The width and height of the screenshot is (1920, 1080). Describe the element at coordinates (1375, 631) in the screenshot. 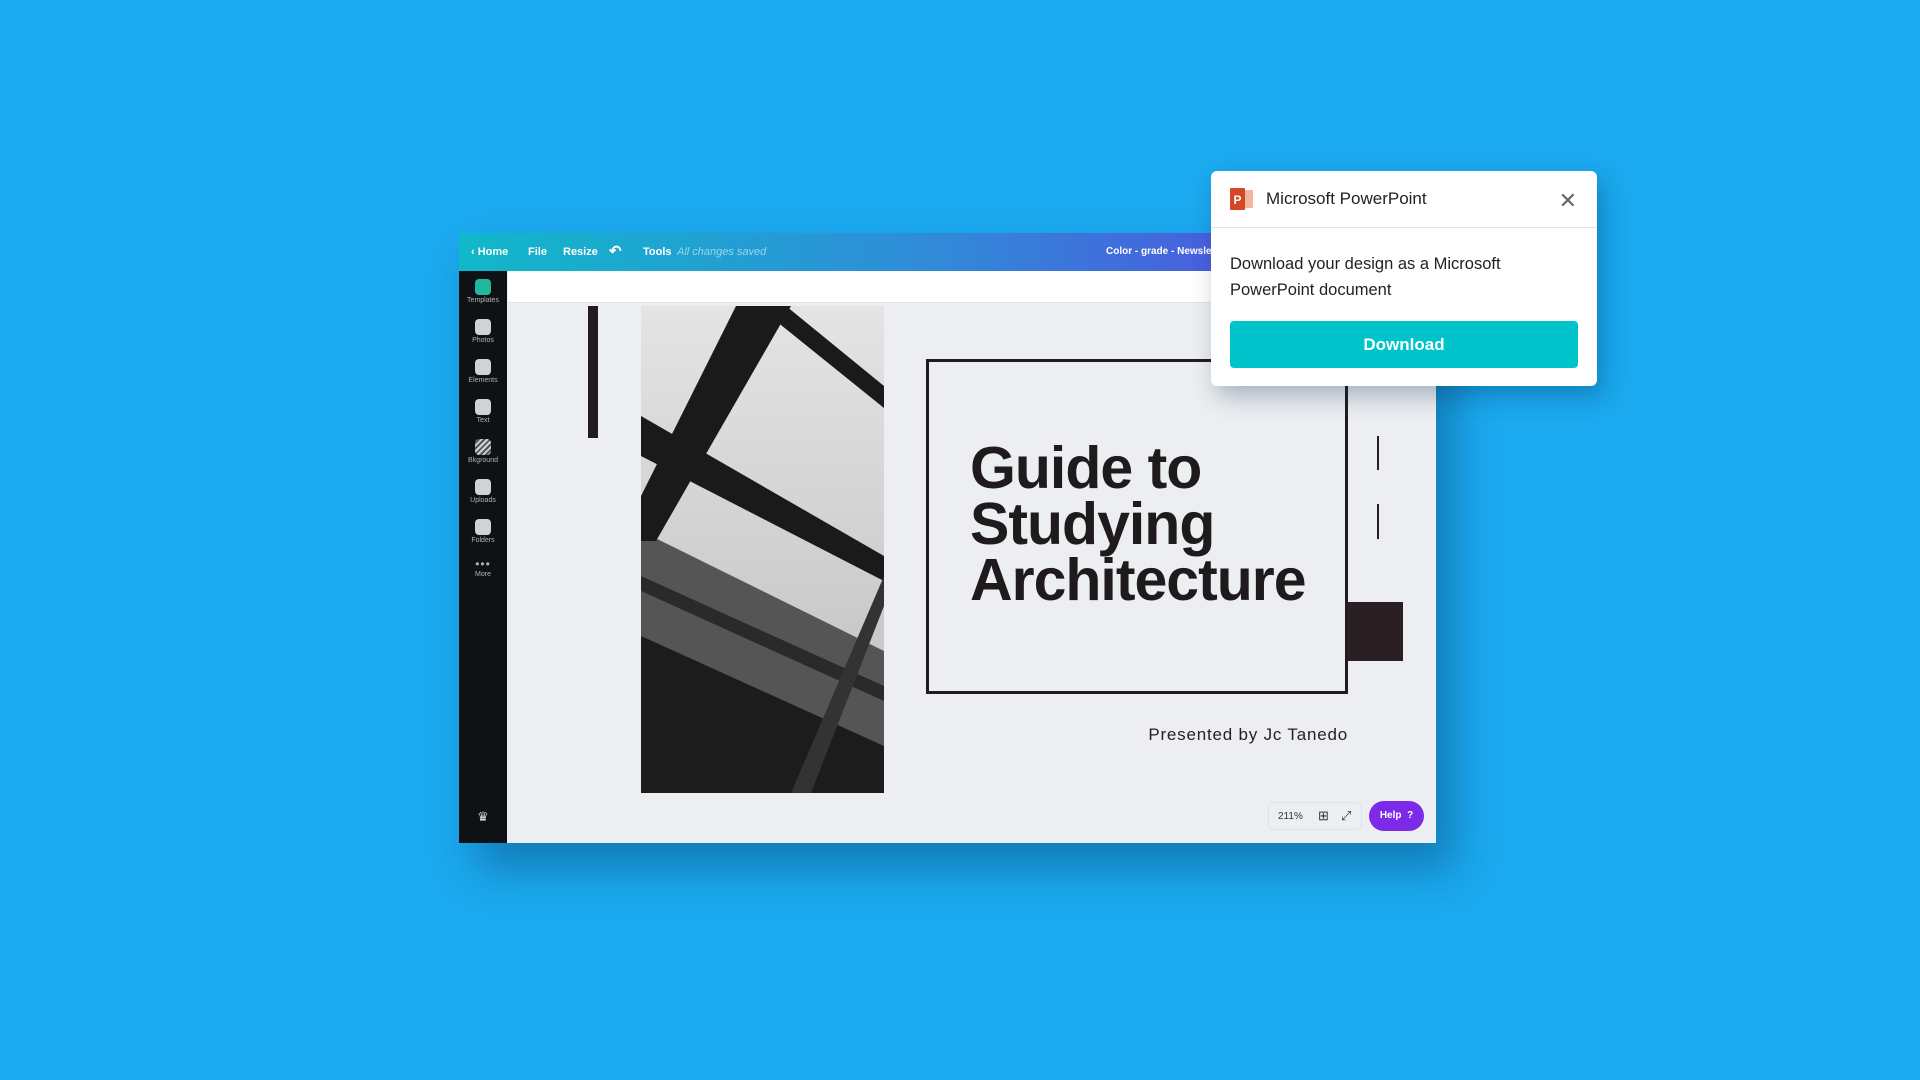

I see `decorative-block` at that location.